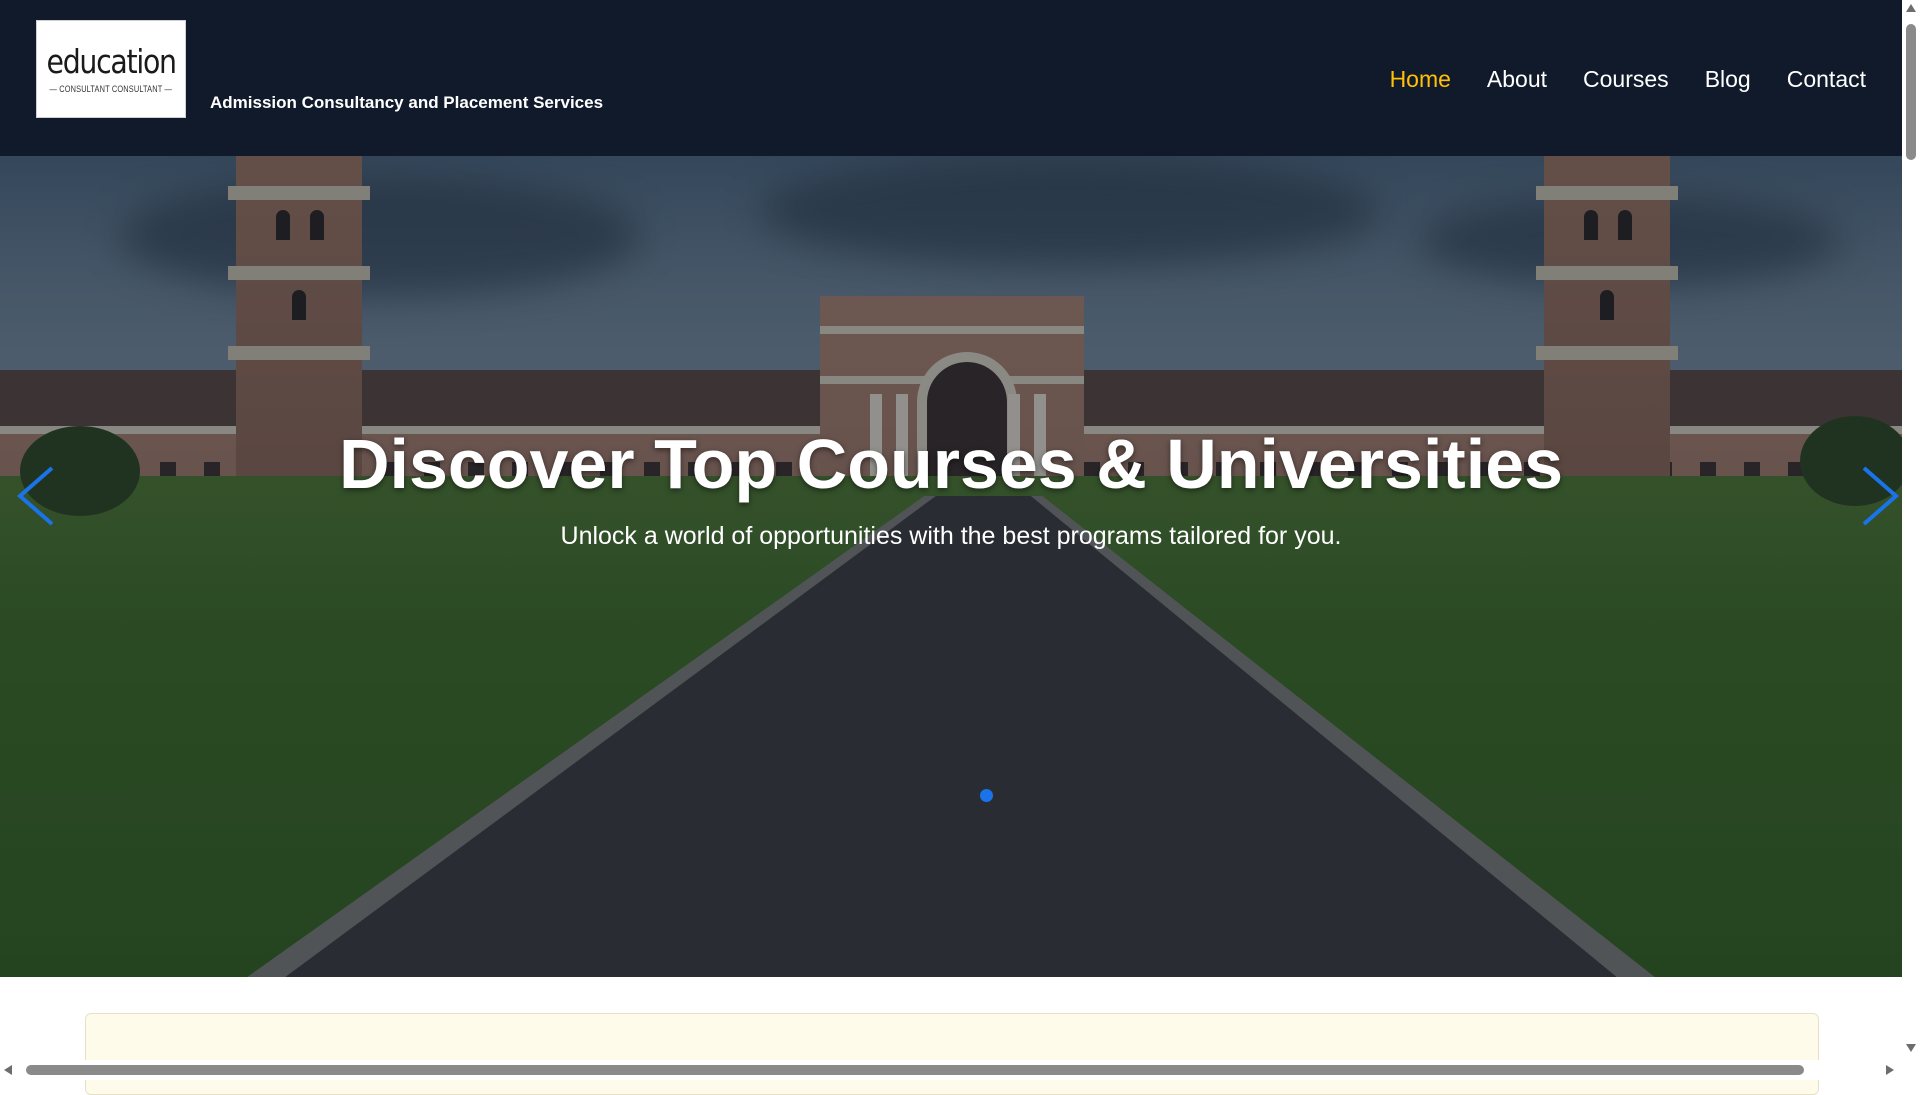 This screenshot has width=1920, height=1095. I want to click on scroll-up-arrow-icon, so click(1911, 8).